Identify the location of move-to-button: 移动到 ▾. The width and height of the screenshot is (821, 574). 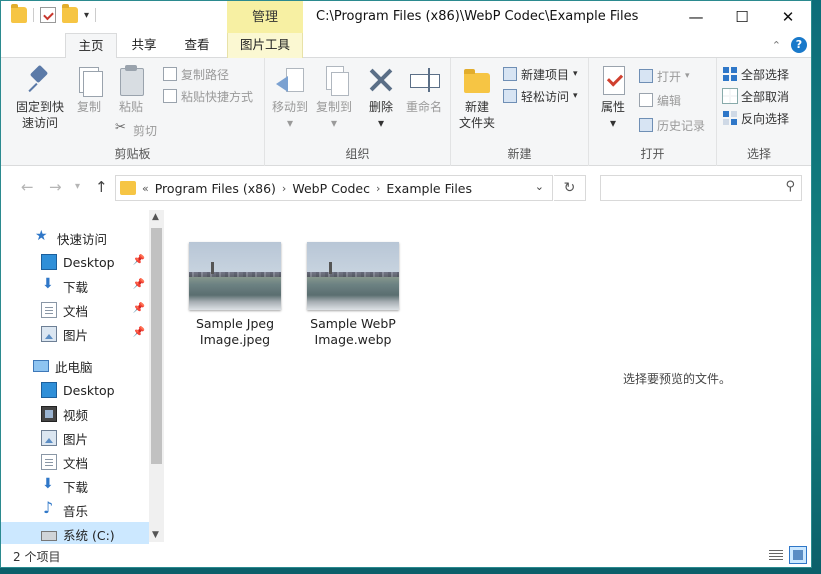
(290, 97).